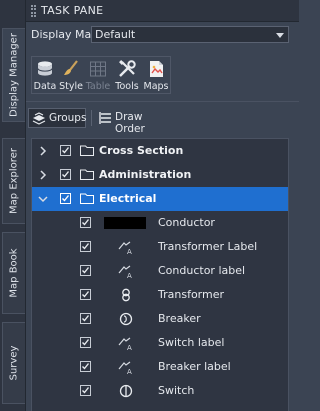 Image resolution: width=320 pixels, height=411 pixels. I want to click on tab-display-manager: Display Manager, so click(13, 75).